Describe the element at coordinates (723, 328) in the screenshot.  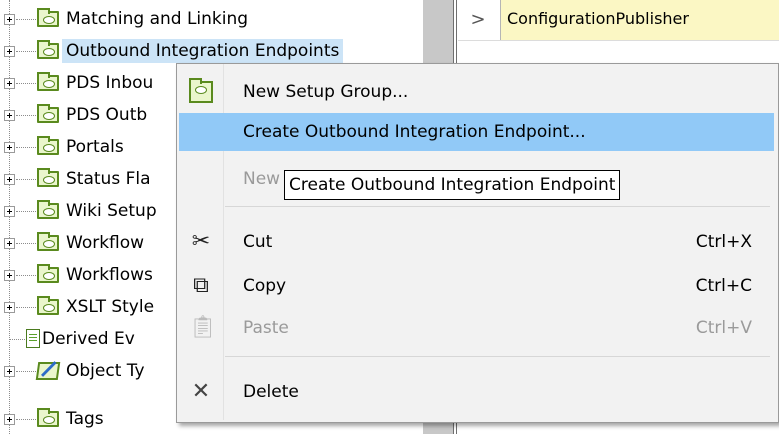
I see `menu-item-shortcut: Ctrl+V` at that location.